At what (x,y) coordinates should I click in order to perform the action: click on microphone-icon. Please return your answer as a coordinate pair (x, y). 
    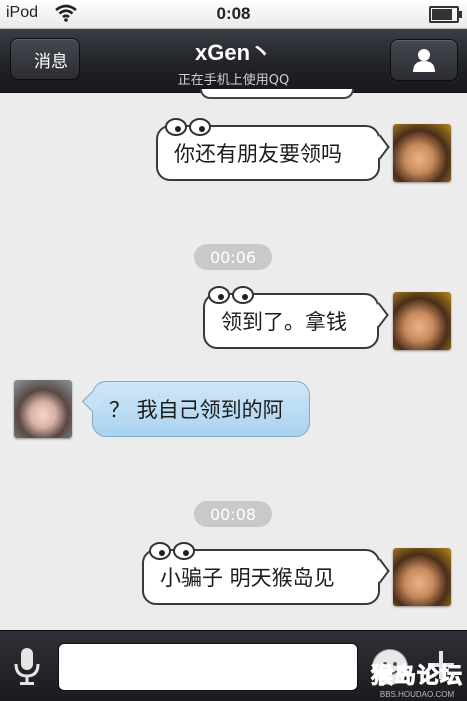
    Looking at the image, I should click on (27, 668).